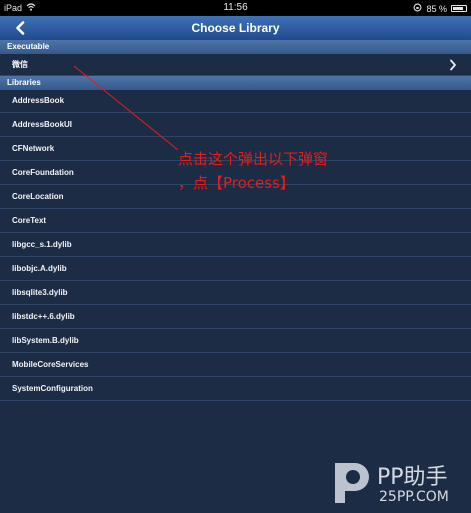  I want to click on pp-assistant-watermark: PP助手 25PP.COM, so click(397, 483).